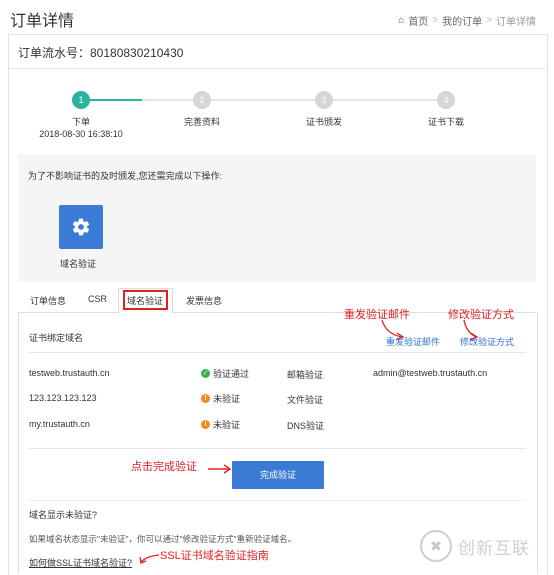  What do you see at coordinates (164, 467) in the screenshot?
I see `annotation-finish: 点击完成验证` at bounding box center [164, 467].